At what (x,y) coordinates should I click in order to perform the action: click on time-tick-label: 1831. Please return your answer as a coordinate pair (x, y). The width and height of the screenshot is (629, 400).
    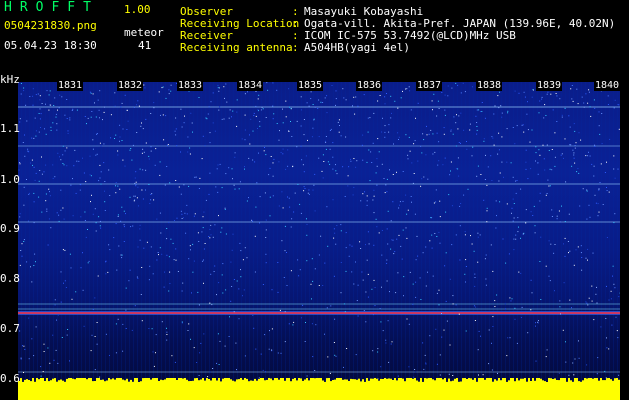
    Looking at the image, I should click on (70, 85).